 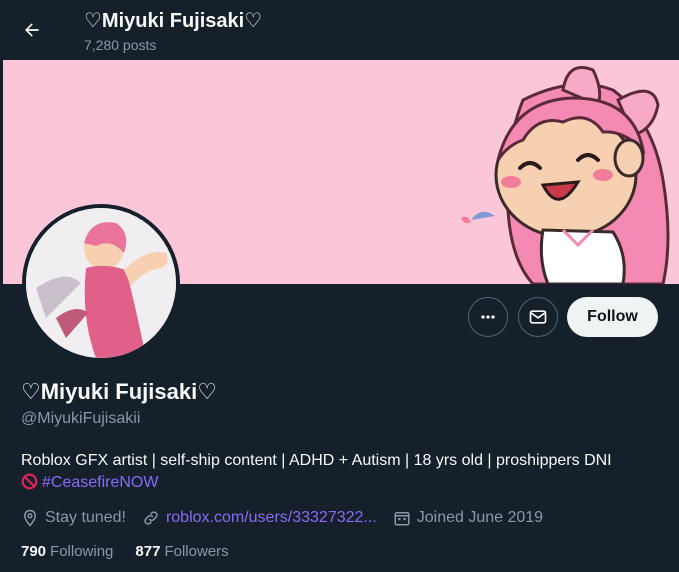 I want to click on hashtag-link: #CeasefireNOW, so click(x=100, y=482).